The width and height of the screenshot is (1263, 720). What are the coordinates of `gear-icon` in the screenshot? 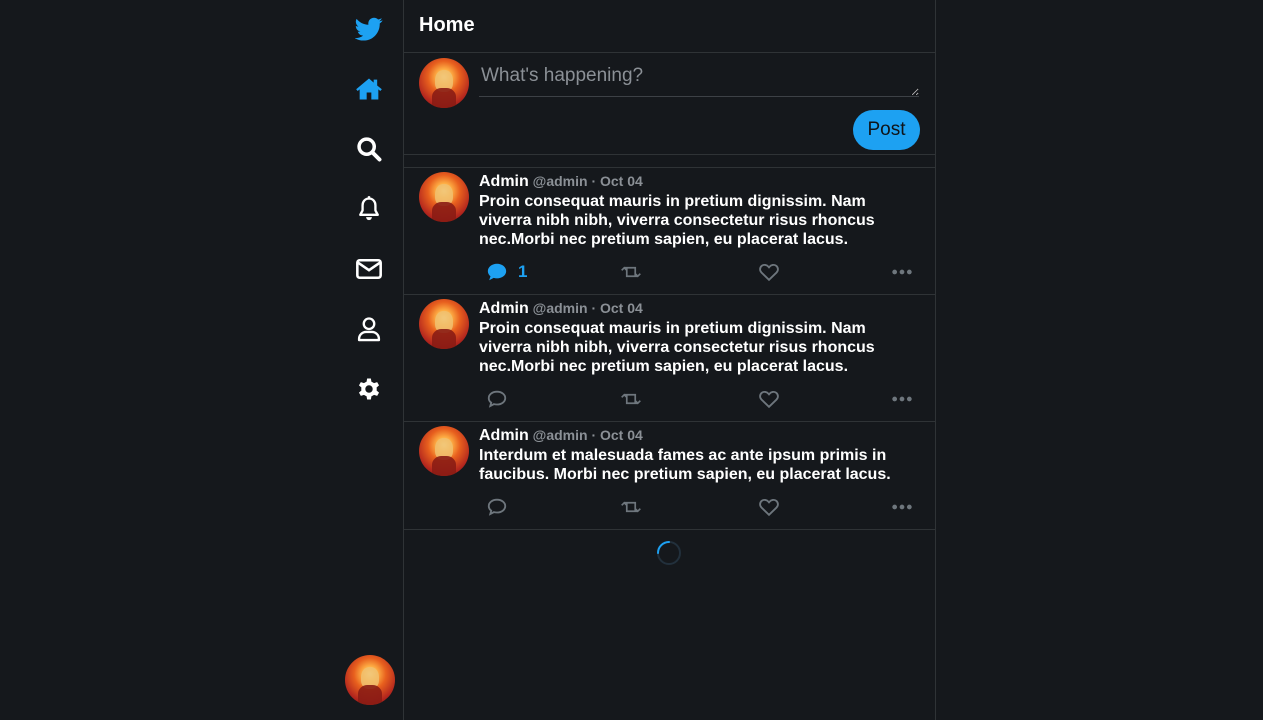 It's located at (369, 389).